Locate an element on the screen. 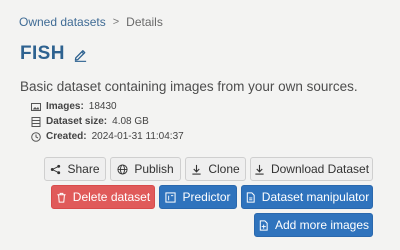 This screenshot has width=400, height=250. publish-label: Publish is located at coordinates (154, 169).